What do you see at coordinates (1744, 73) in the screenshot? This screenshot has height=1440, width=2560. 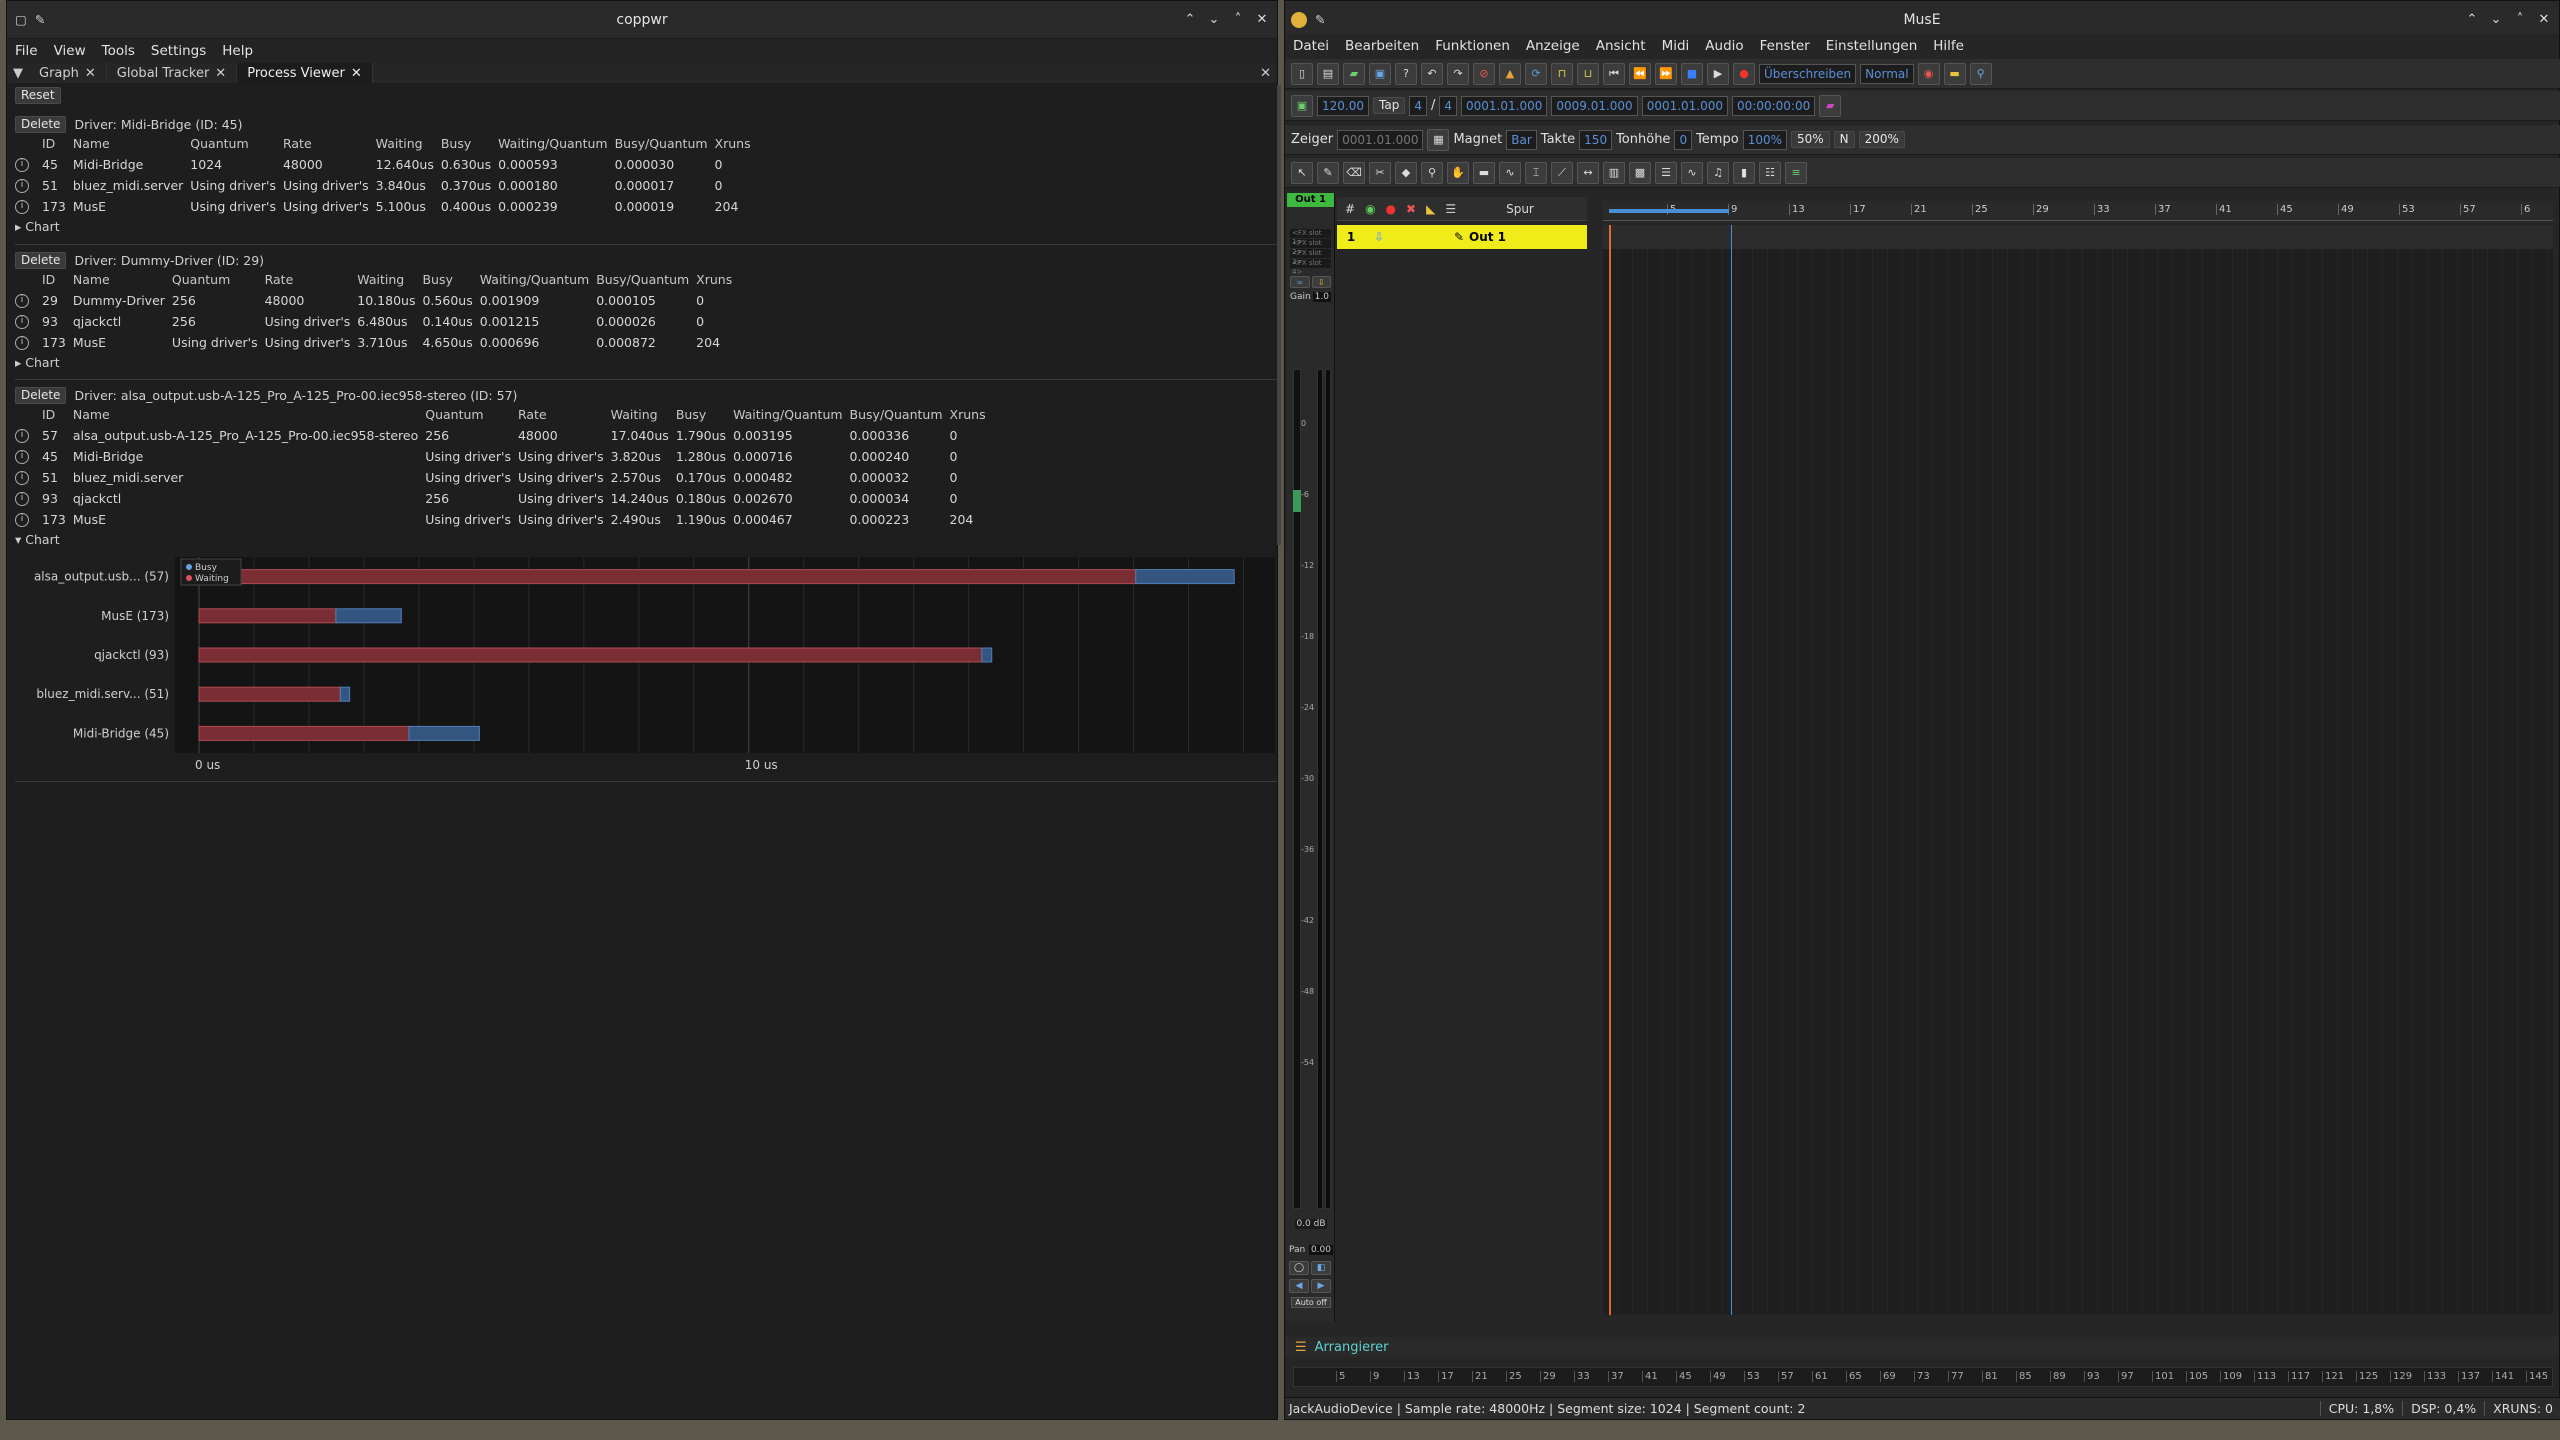 I see `record-icon: ●` at bounding box center [1744, 73].